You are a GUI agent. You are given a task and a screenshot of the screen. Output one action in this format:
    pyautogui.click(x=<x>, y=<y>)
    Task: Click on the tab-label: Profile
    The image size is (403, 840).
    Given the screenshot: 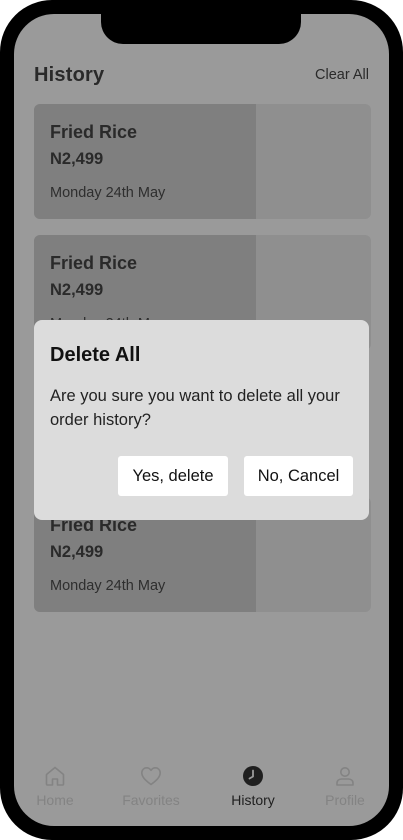 What is the action you would take?
    pyautogui.click(x=345, y=800)
    